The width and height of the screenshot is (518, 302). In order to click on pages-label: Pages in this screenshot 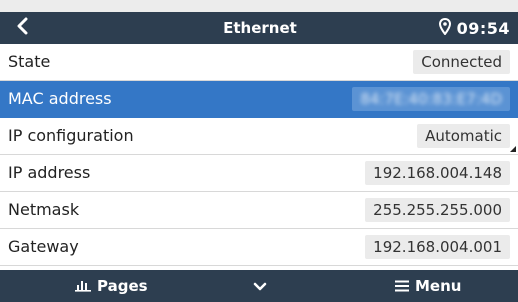, I will do `click(122, 286)`.